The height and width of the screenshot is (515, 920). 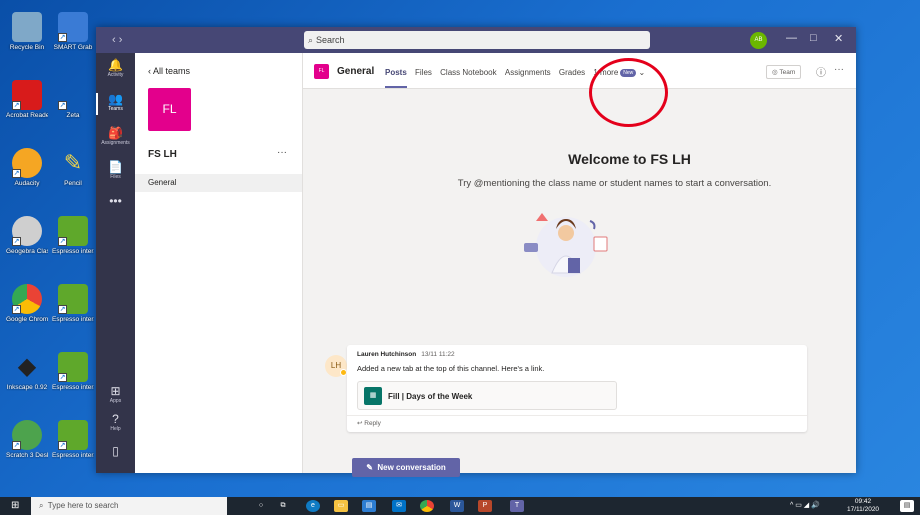 What do you see at coordinates (27, 235) in the screenshot?
I see `desktop-icon-geogebra: ↗ Geogebra Classic` at bounding box center [27, 235].